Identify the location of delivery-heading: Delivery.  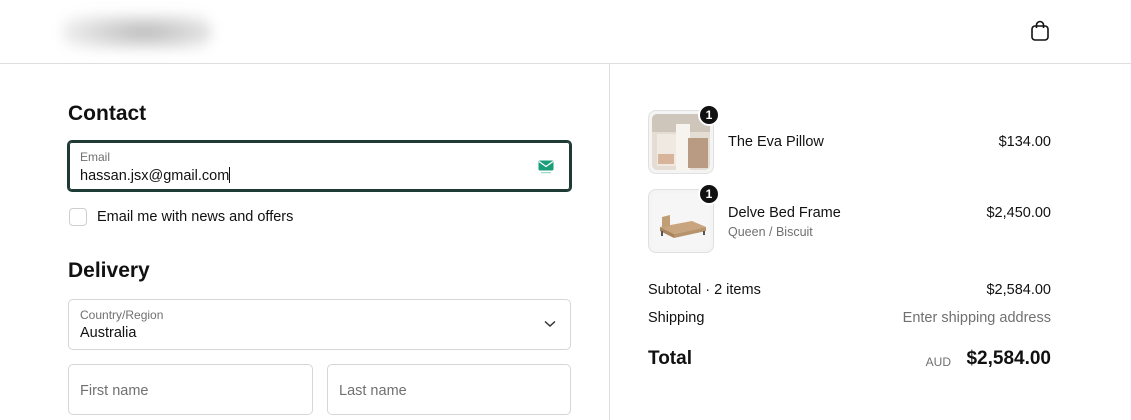
(109, 270).